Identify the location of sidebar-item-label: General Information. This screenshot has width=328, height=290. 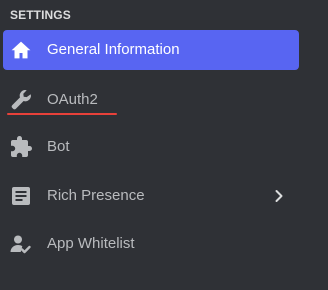
(113, 49).